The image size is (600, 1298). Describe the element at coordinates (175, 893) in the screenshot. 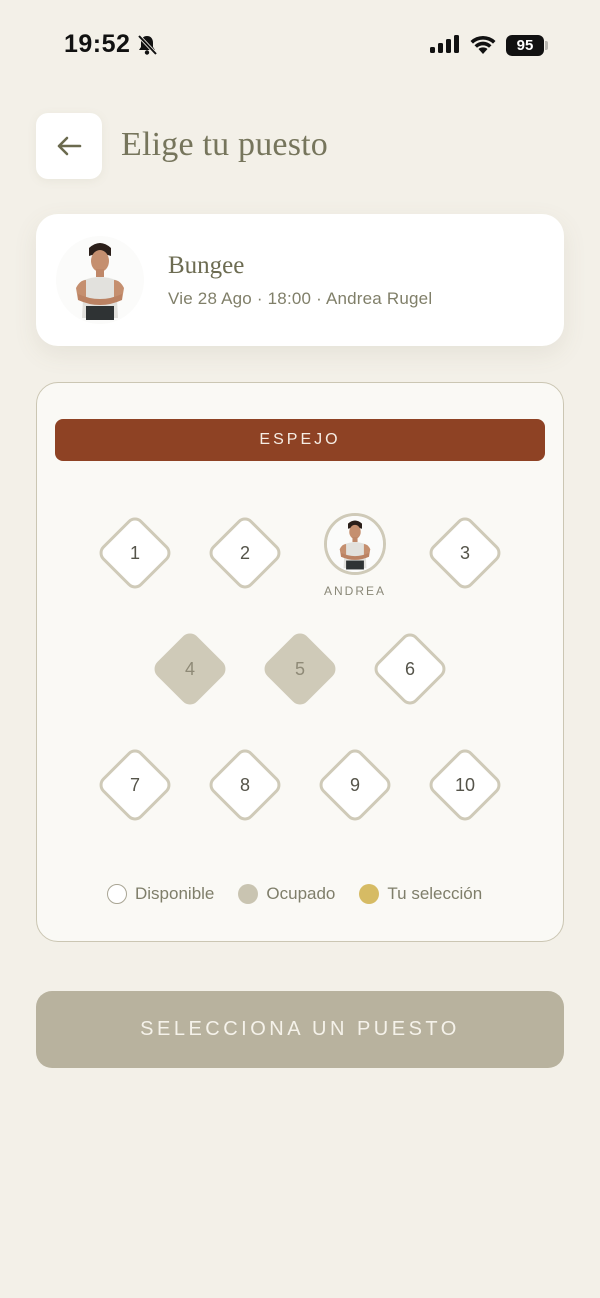

I see `legend-available-label: Disponible` at that location.